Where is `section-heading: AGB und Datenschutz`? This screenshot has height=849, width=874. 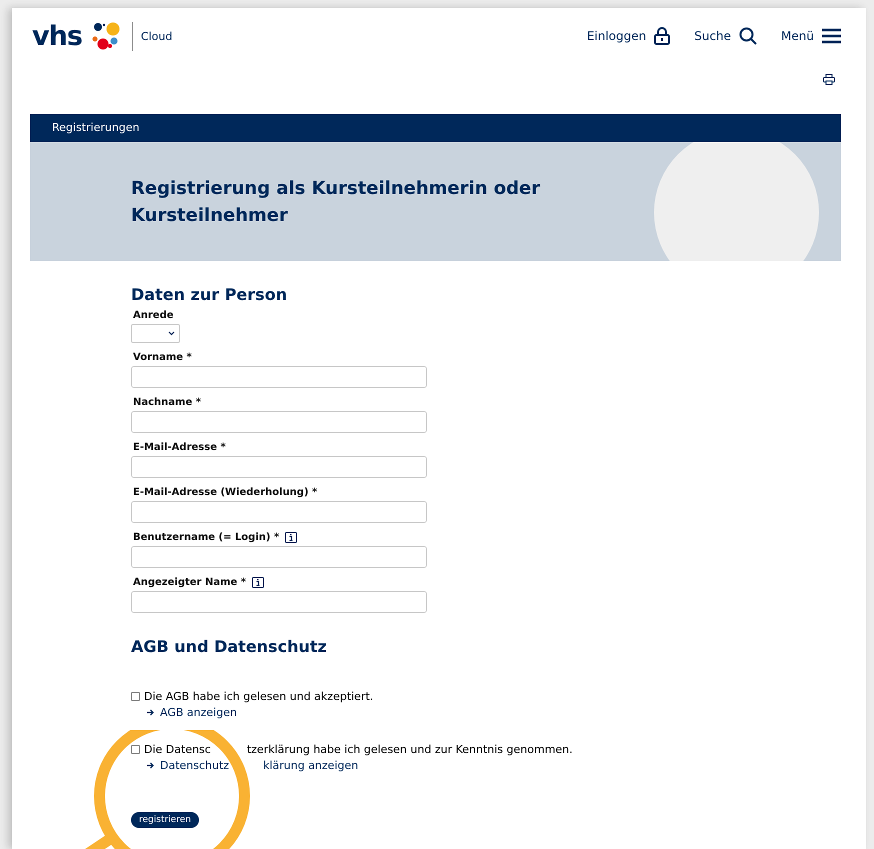 section-heading: AGB und Datenschutz is located at coordinates (229, 646).